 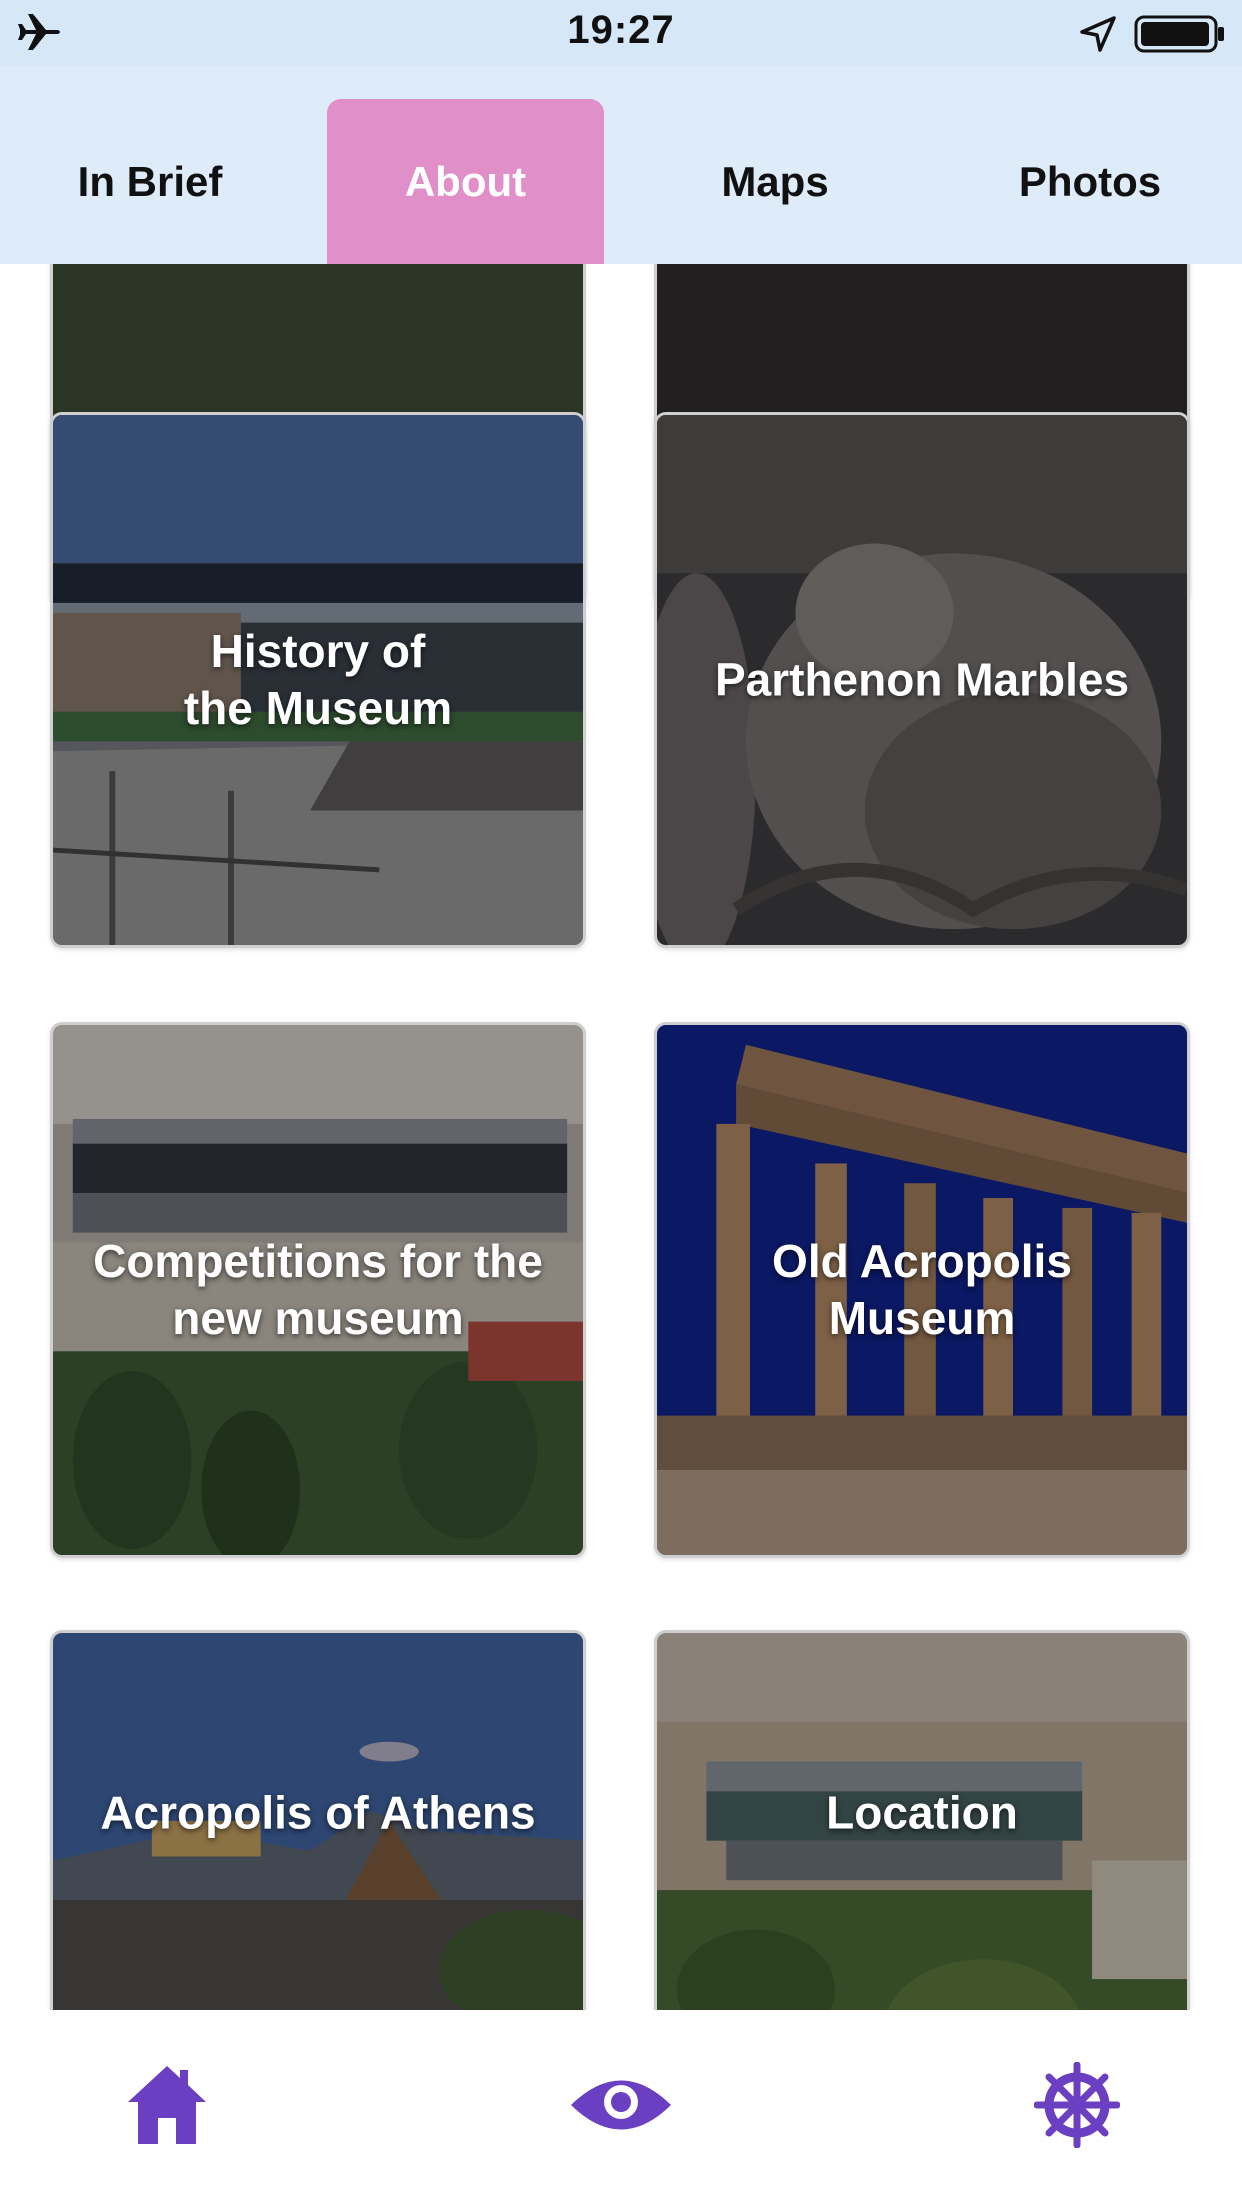 What do you see at coordinates (775, 165) in the screenshot?
I see `tab-maps: Maps` at bounding box center [775, 165].